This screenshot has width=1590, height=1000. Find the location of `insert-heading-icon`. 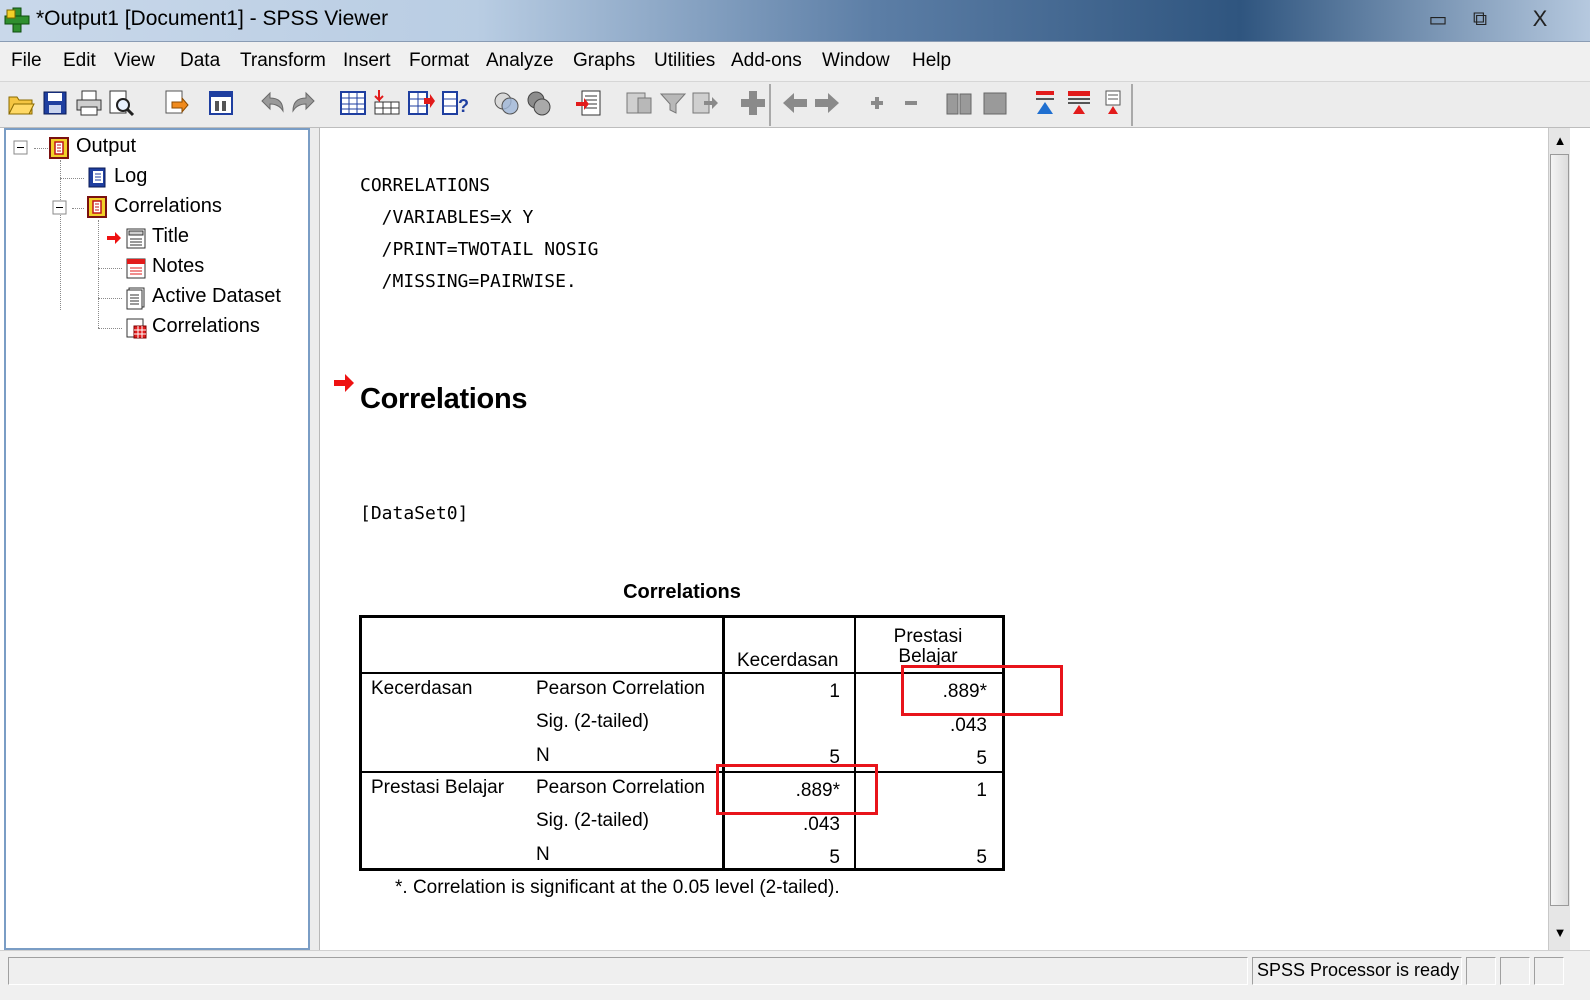

insert-heading-icon is located at coordinates (639, 103).